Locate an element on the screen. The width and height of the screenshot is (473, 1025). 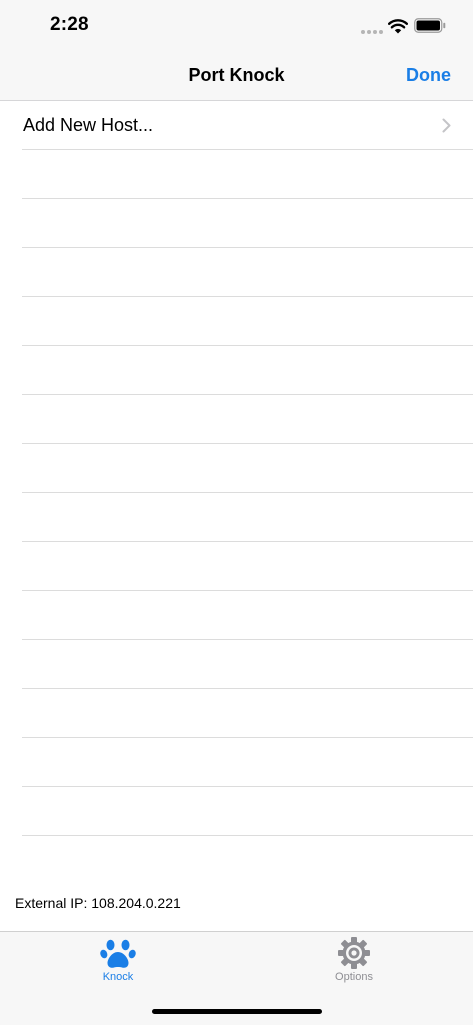
navigation-bar: Port Knock Done is located at coordinates (236, 76).